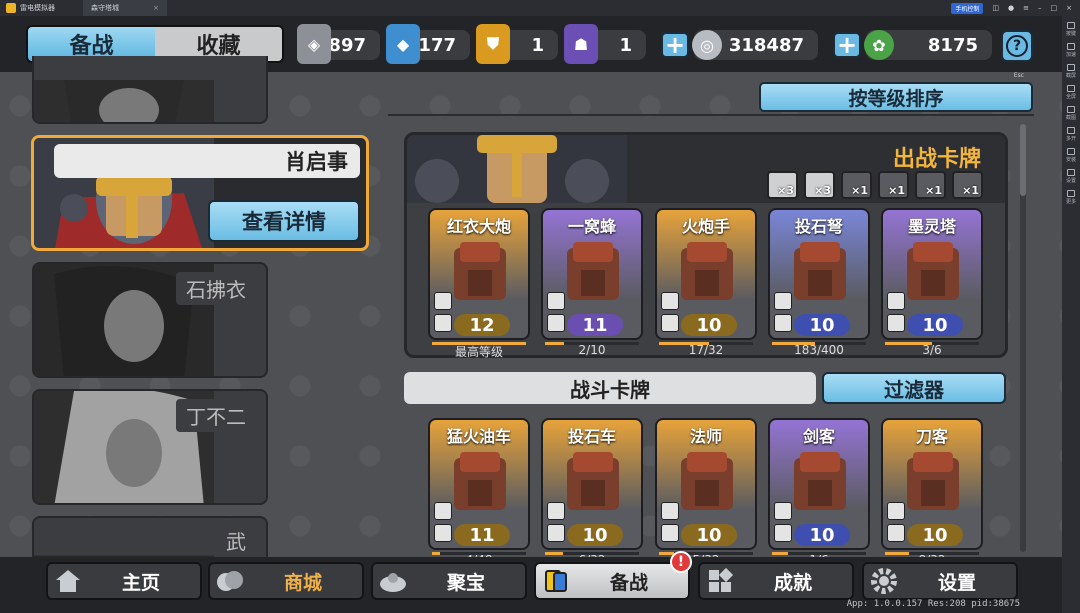  What do you see at coordinates (940, 581) in the screenshot?
I see `nav-settings: 设置` at bounding box center [940, 581].